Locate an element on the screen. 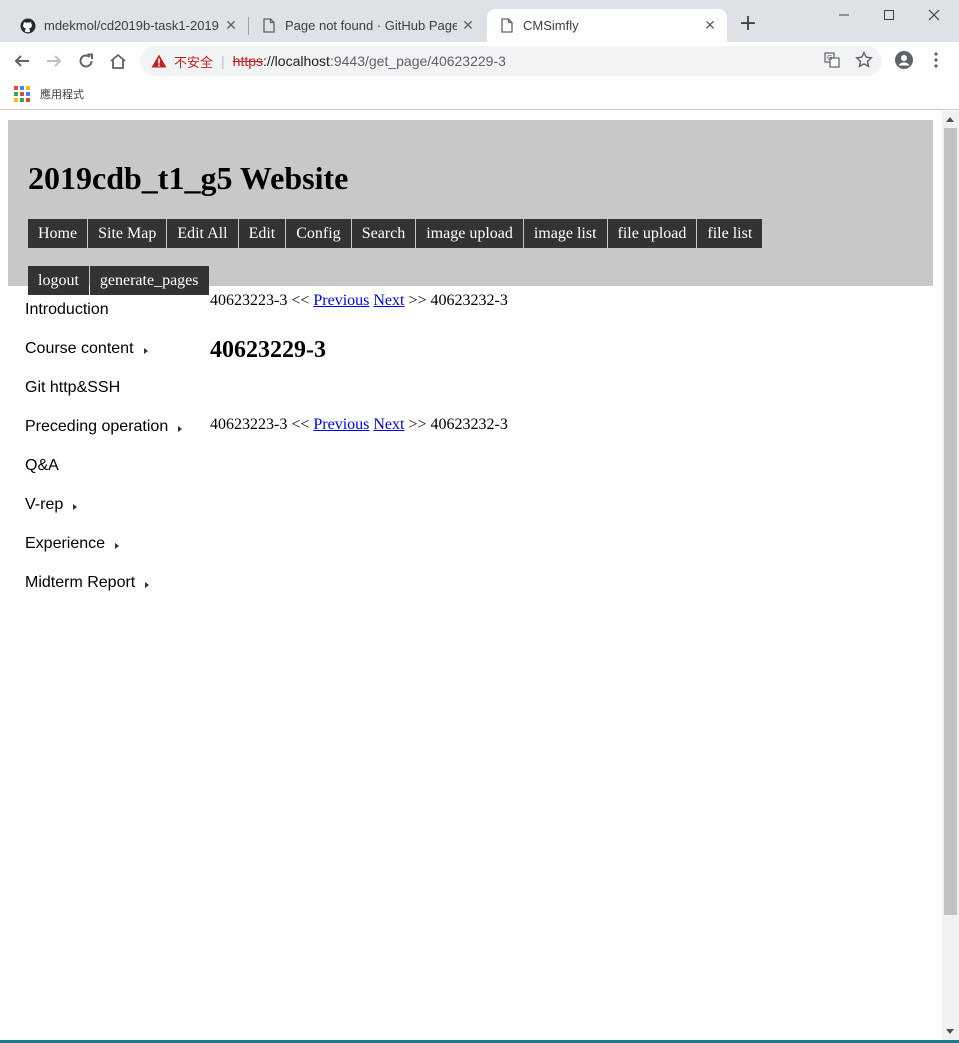 The width and height of the screenshot is (959, 1043). sidebar-item-introduction: Introduction is located at coordinates (103, 320).